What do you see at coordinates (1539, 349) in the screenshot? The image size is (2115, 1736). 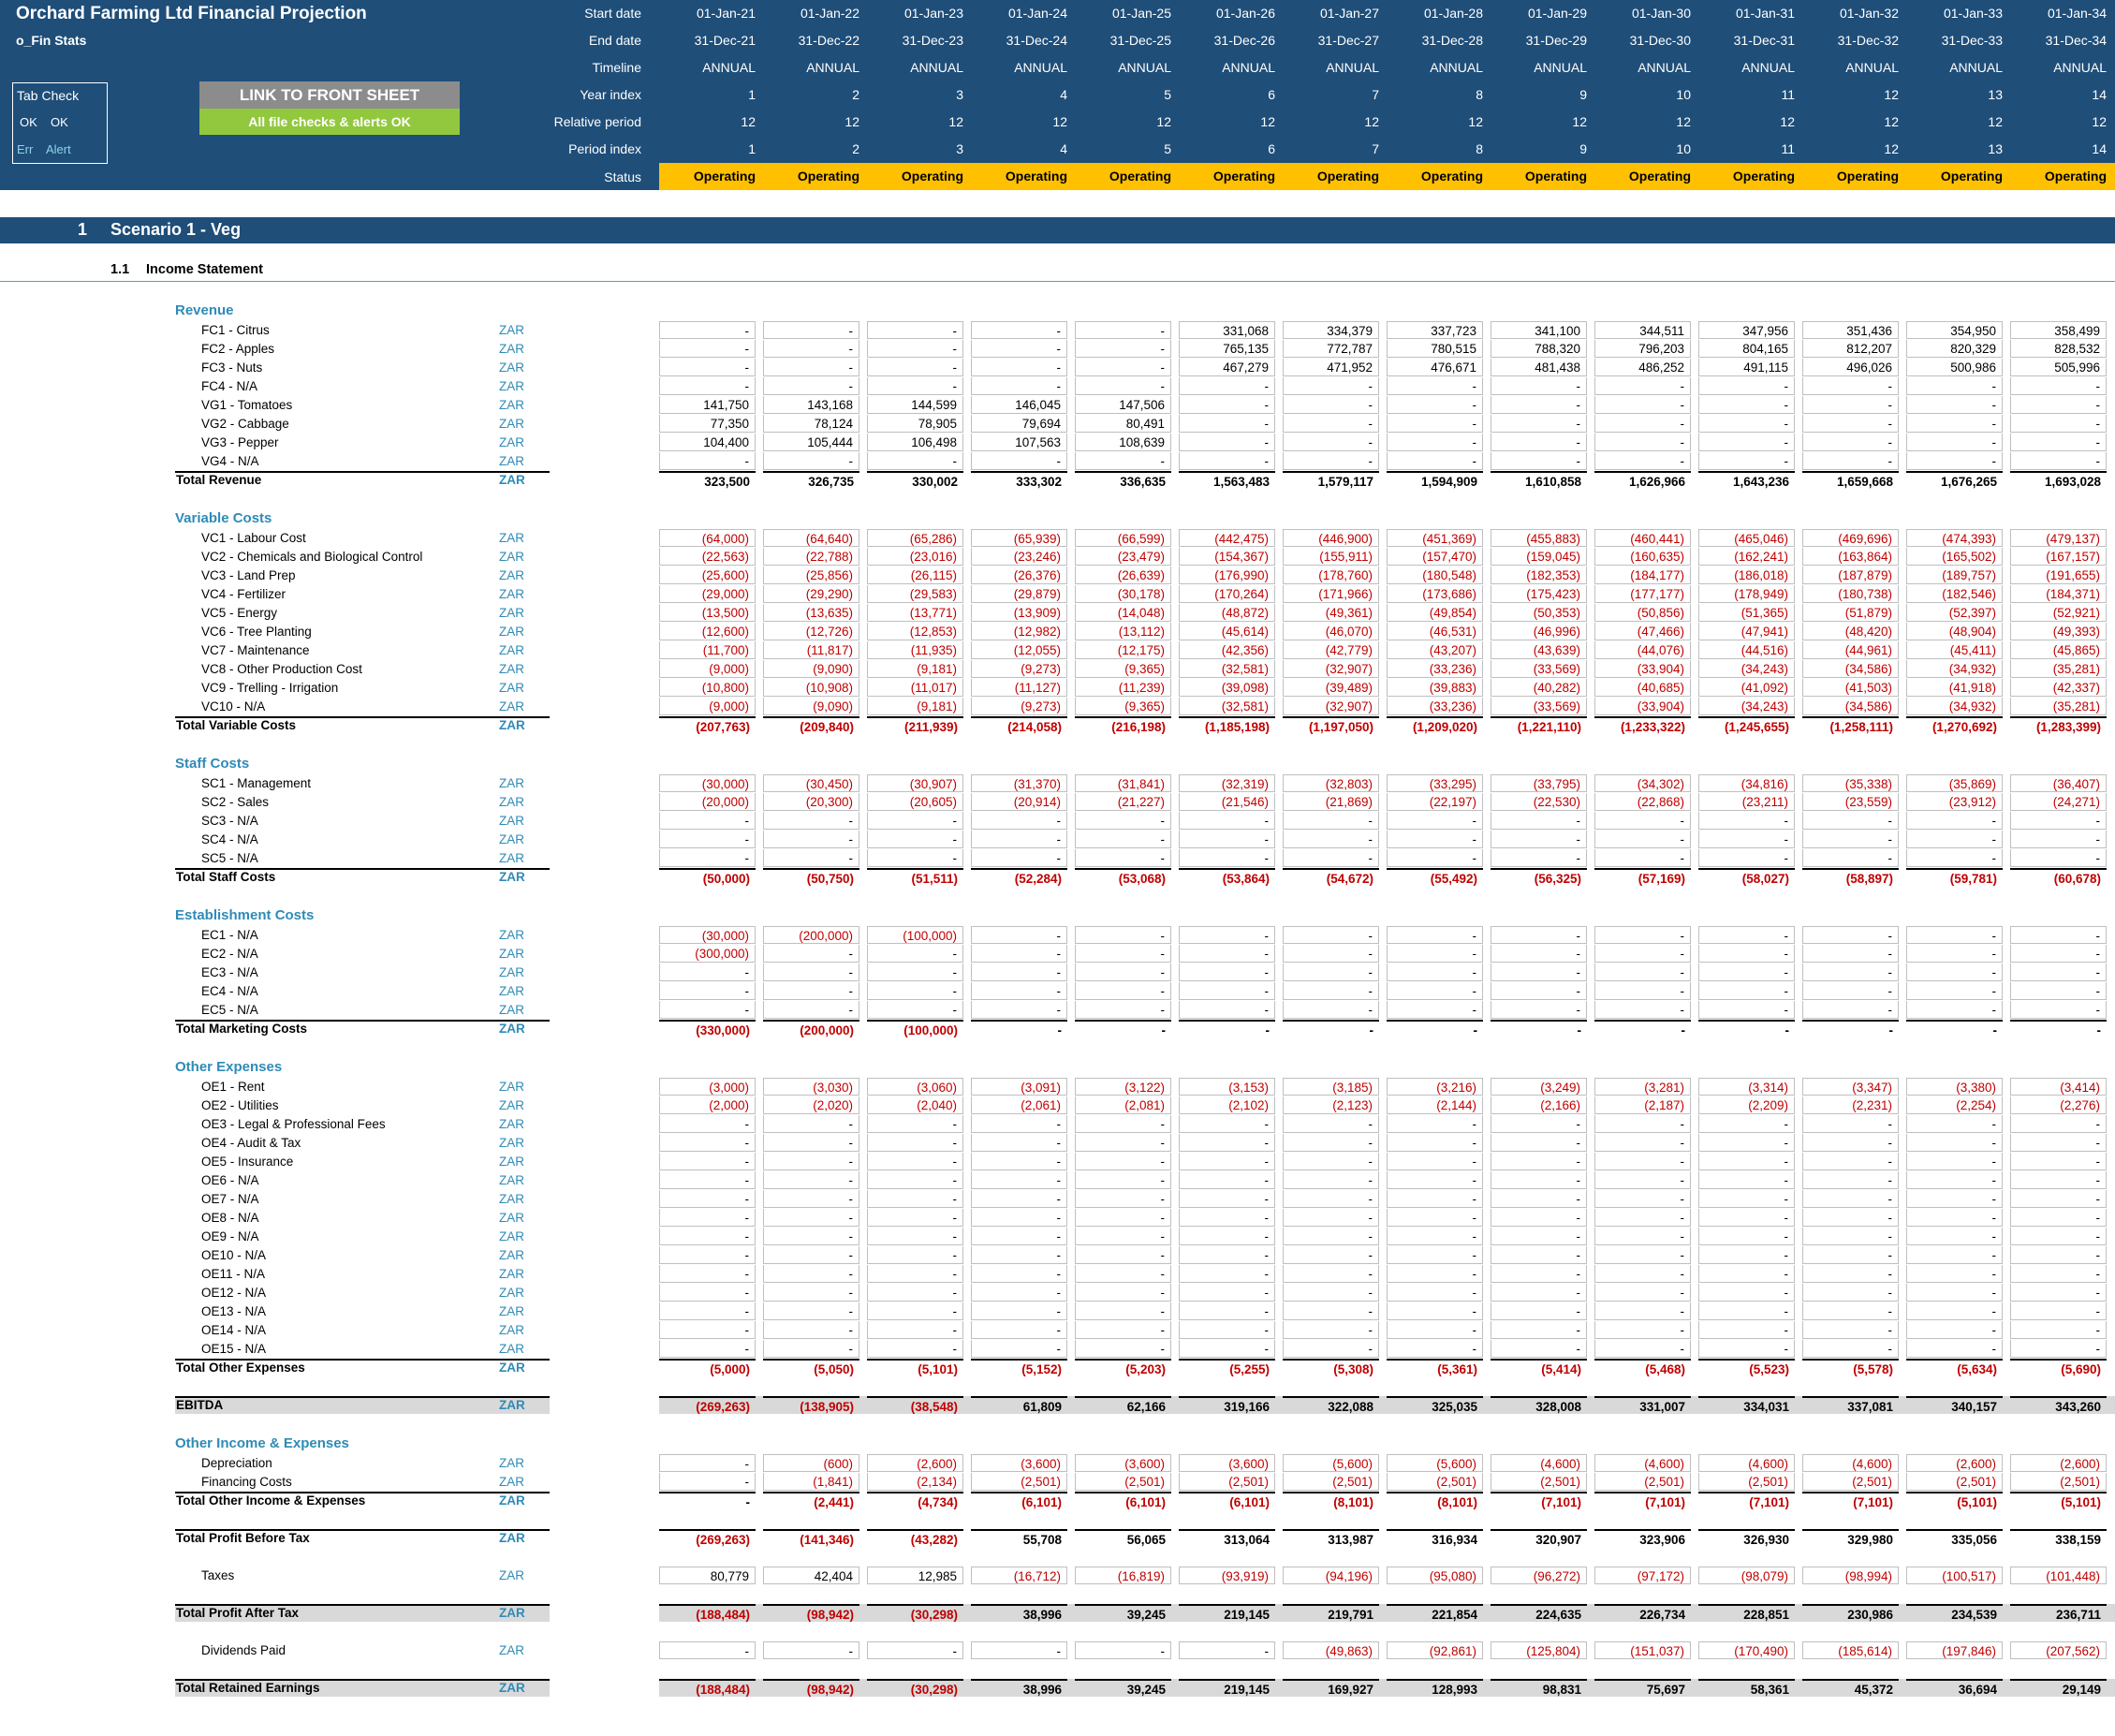 I see `value-cell: 788,320` at bounding box center [1539, 349].